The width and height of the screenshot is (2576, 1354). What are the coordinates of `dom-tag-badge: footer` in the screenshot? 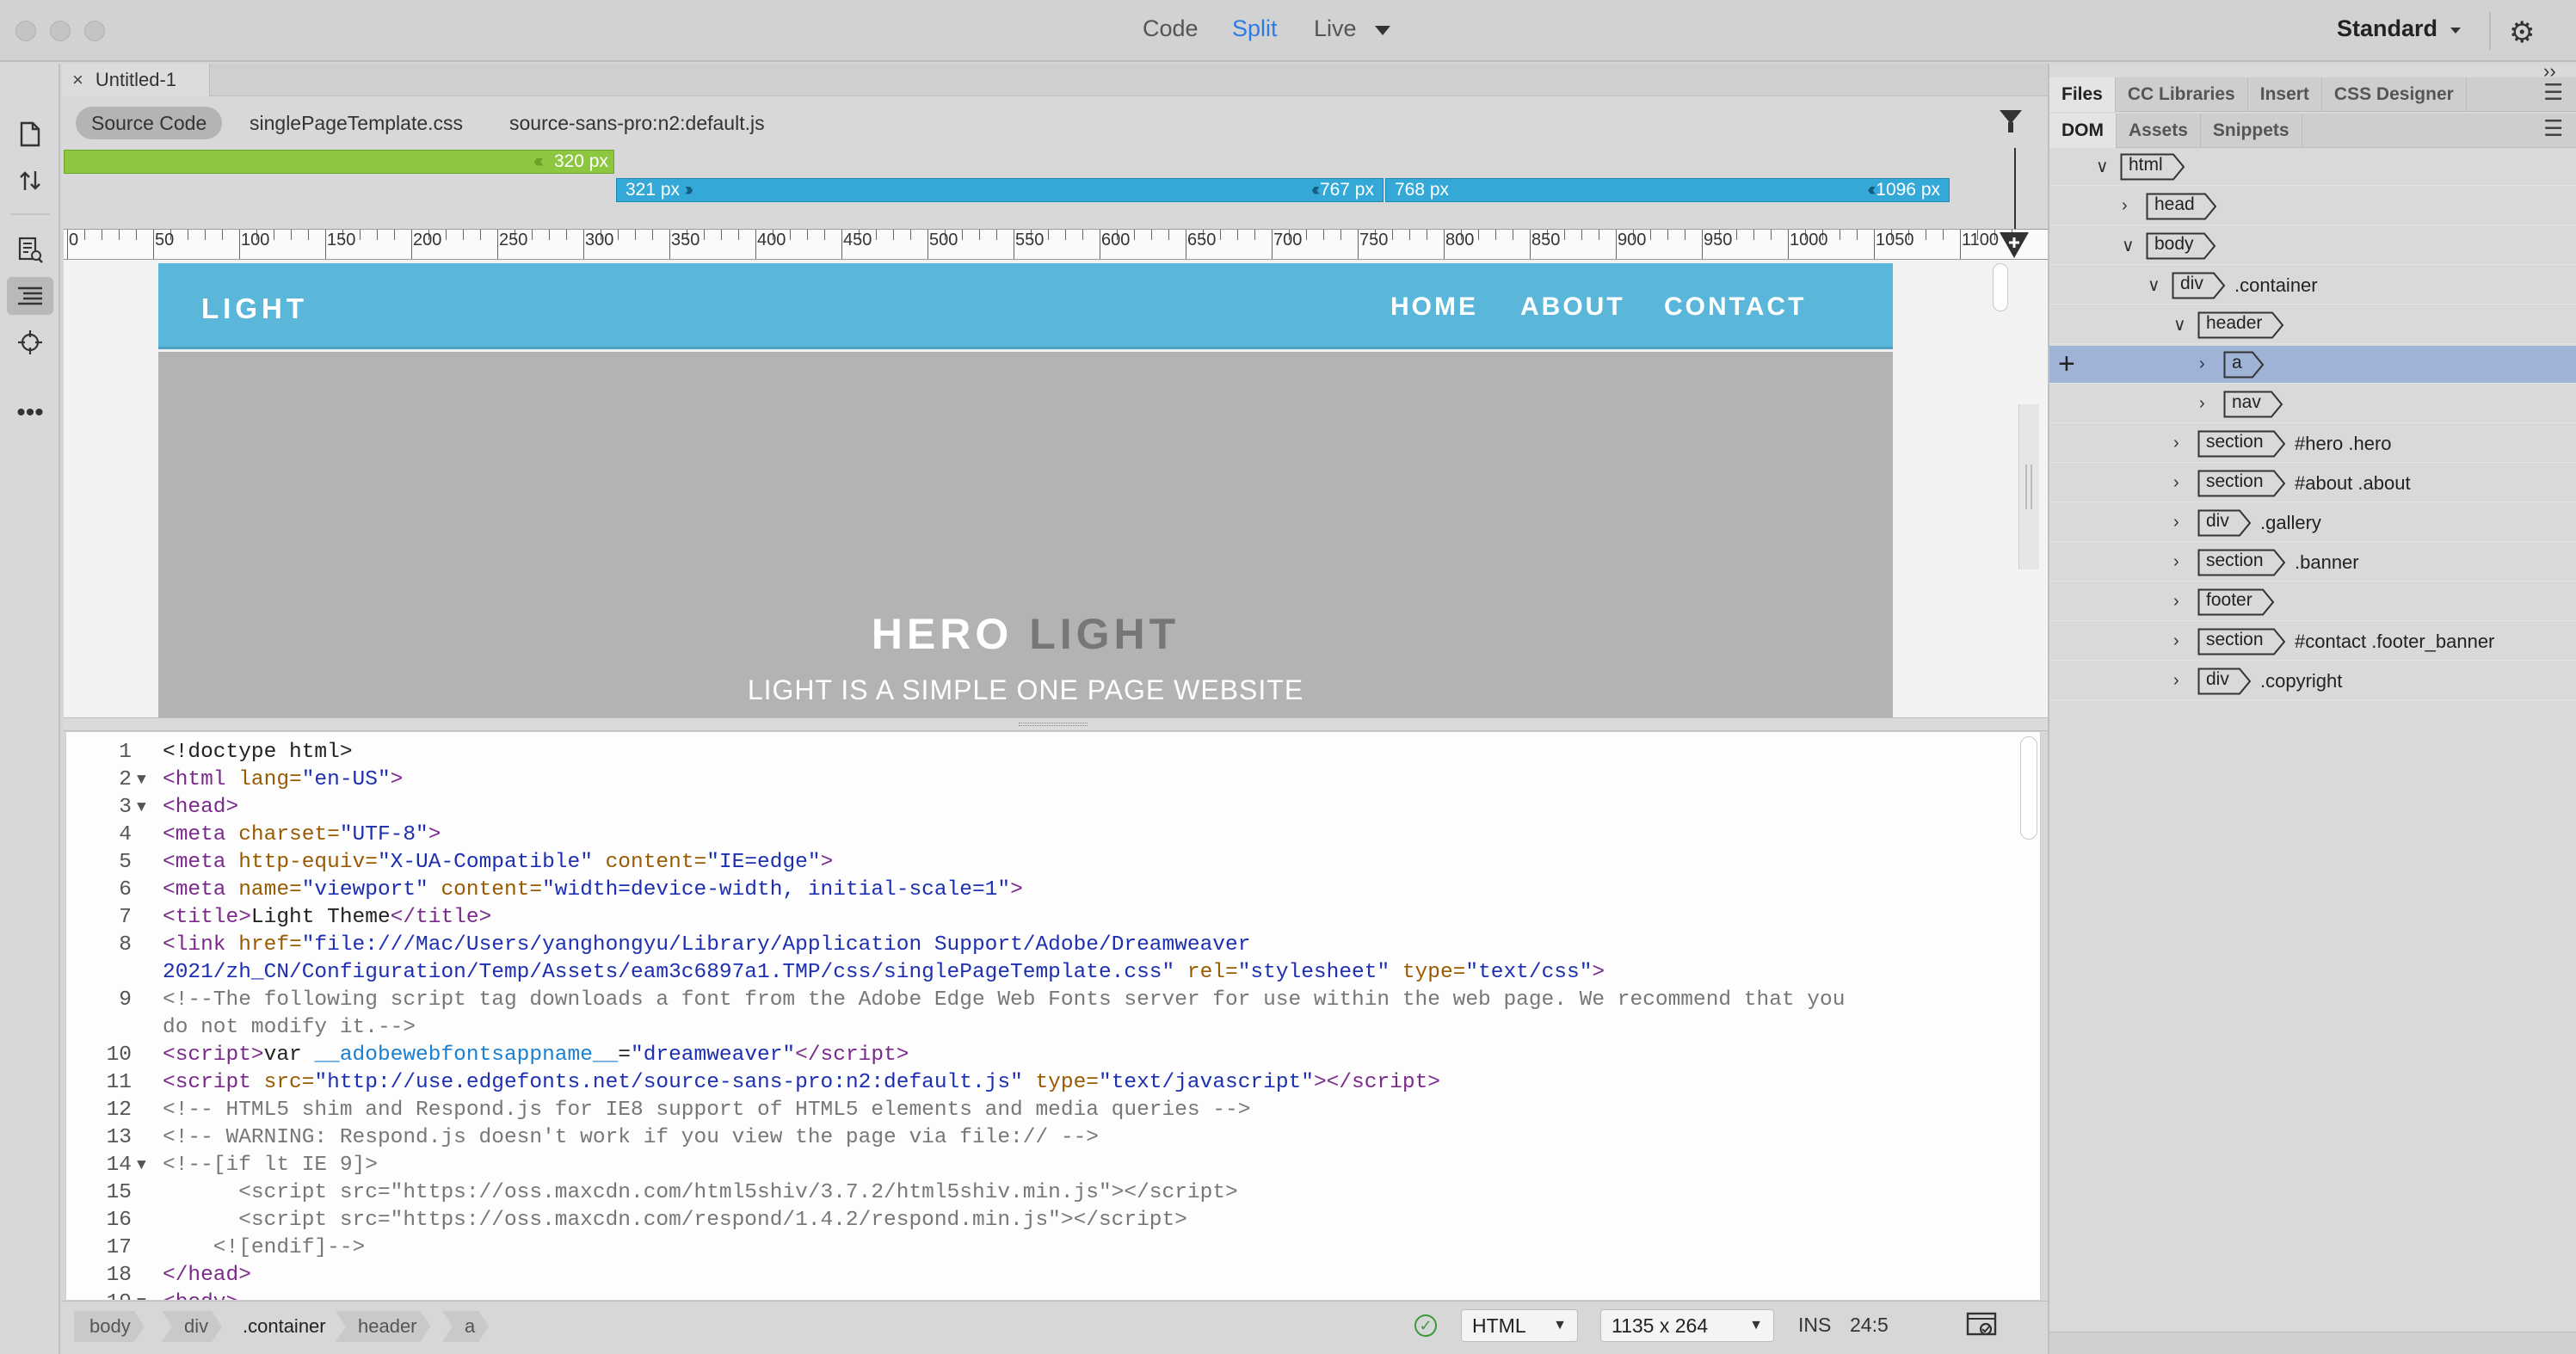 It's located at (2236, 602).